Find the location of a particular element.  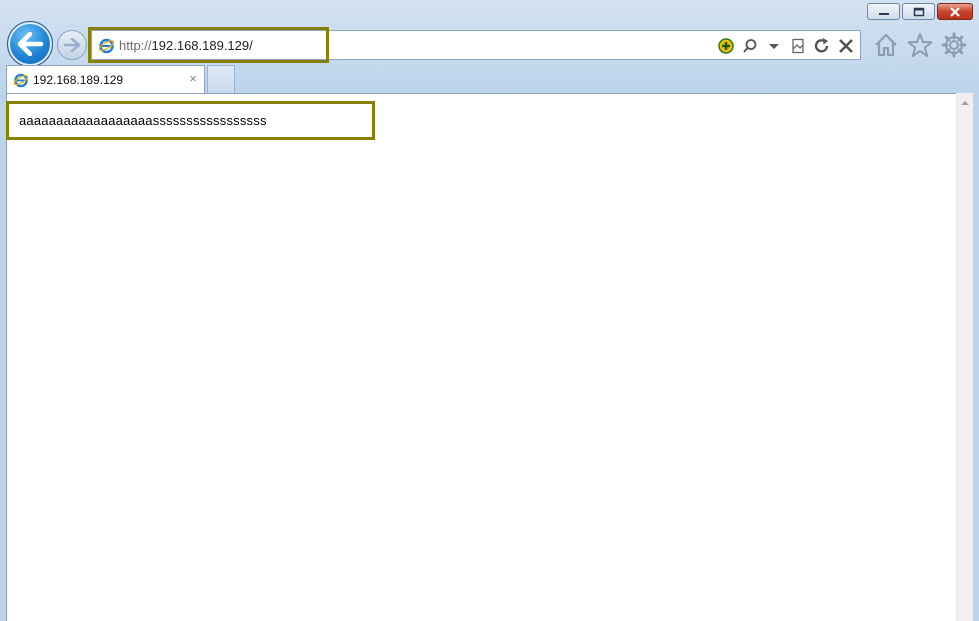

gear-icon is located at coordinates (954, 45).